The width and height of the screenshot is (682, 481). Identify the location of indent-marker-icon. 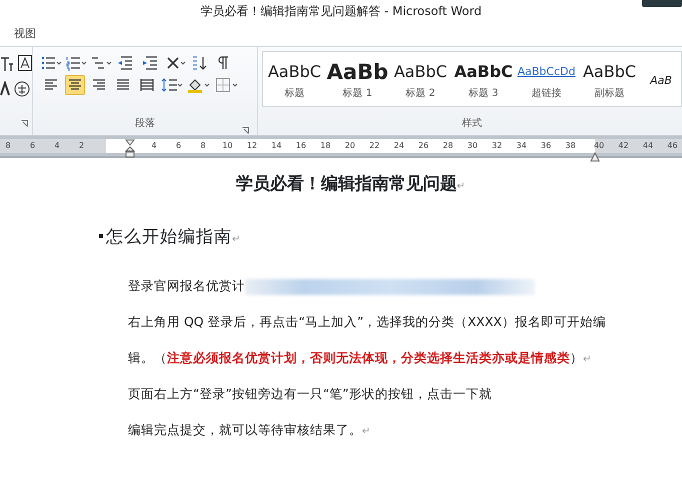
(130, 148).